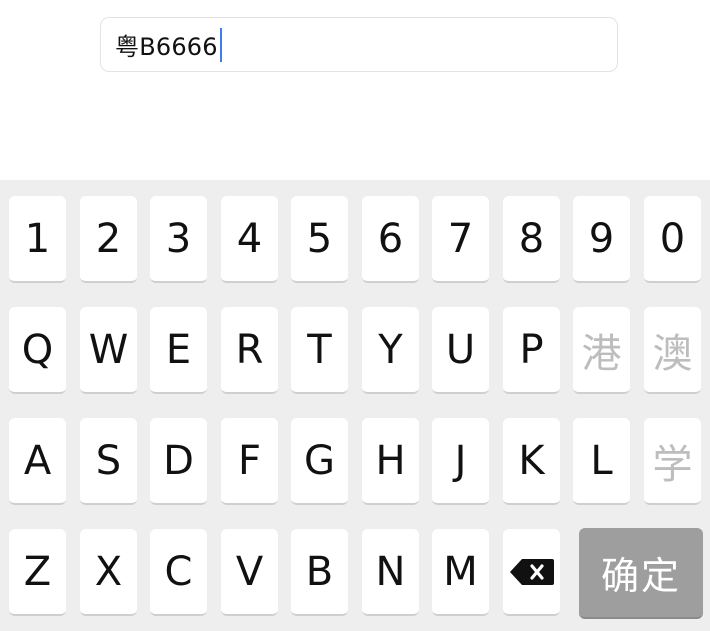 The width and height of the screenshot is (710, 631). Describe the element at coordinates (531, 461) in the screenshot. I see `key-k: K` at that location.